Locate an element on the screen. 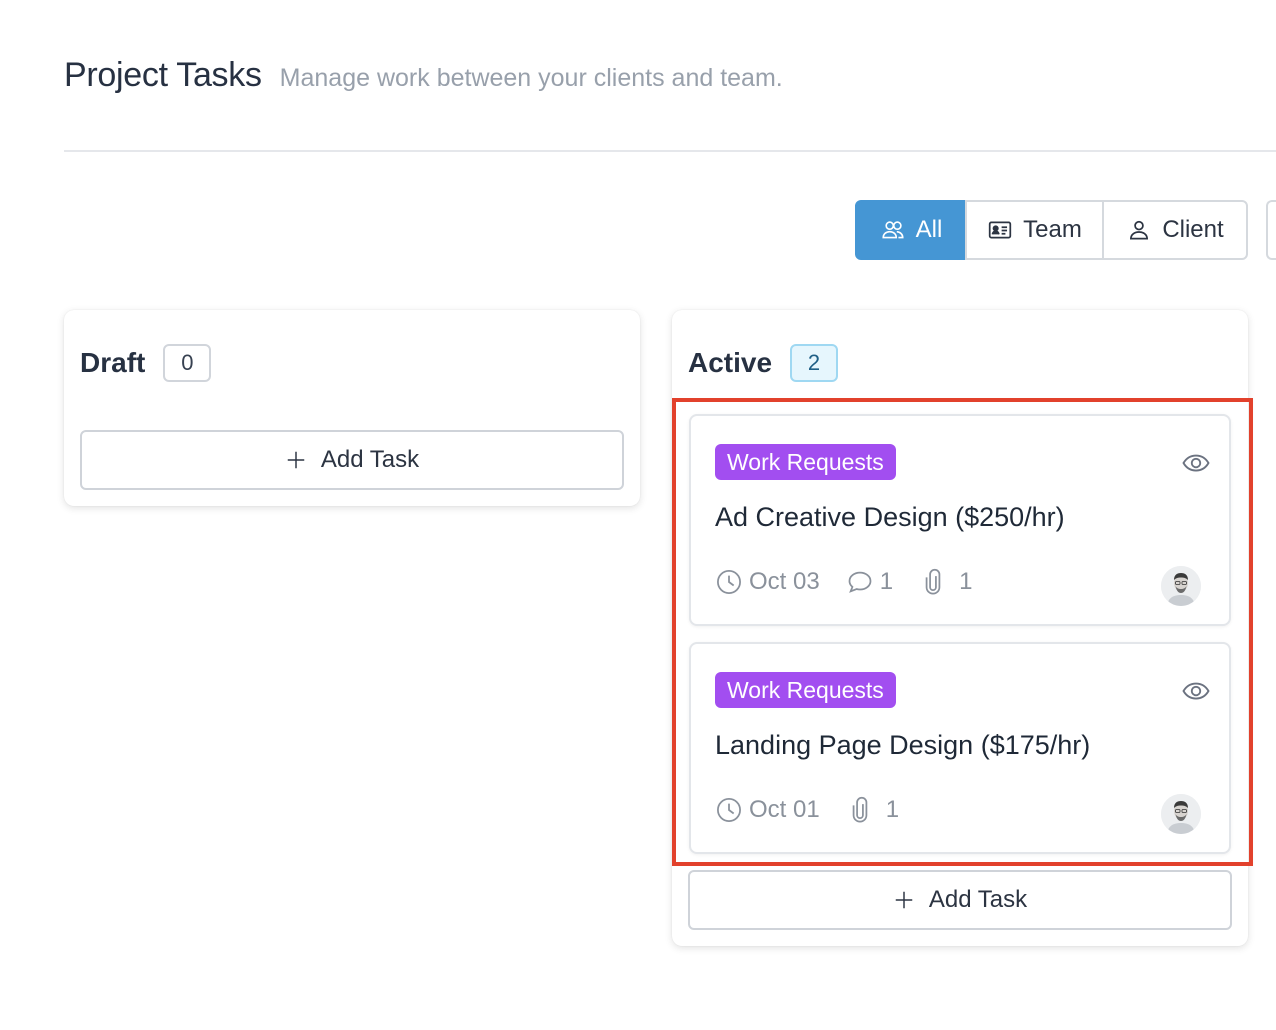 This screenshot has width=1276, height=1030. task-due-date: Oct 03 is located at coordinates (767, 582).